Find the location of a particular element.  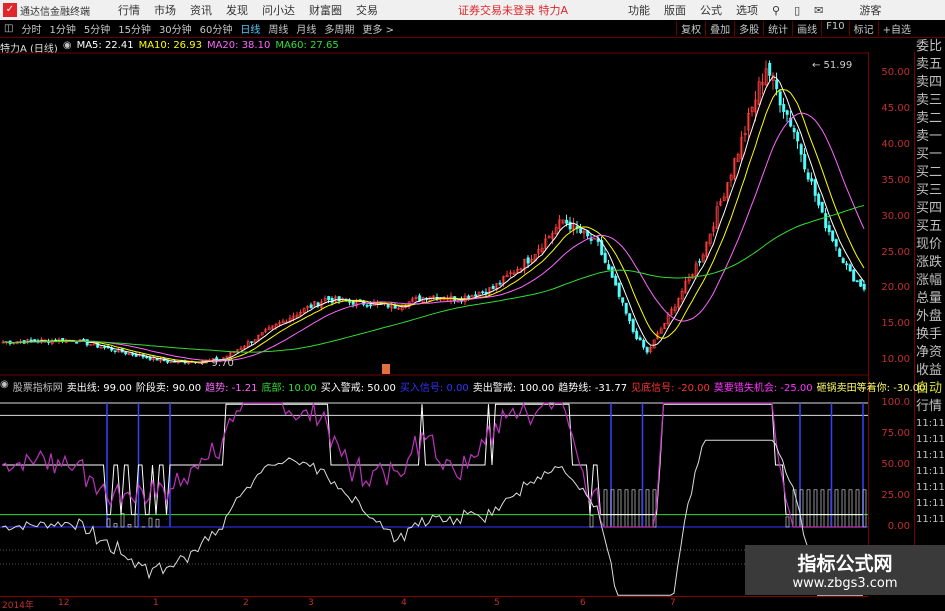

side-label: 卖四 is located at coordinates (930, 83).